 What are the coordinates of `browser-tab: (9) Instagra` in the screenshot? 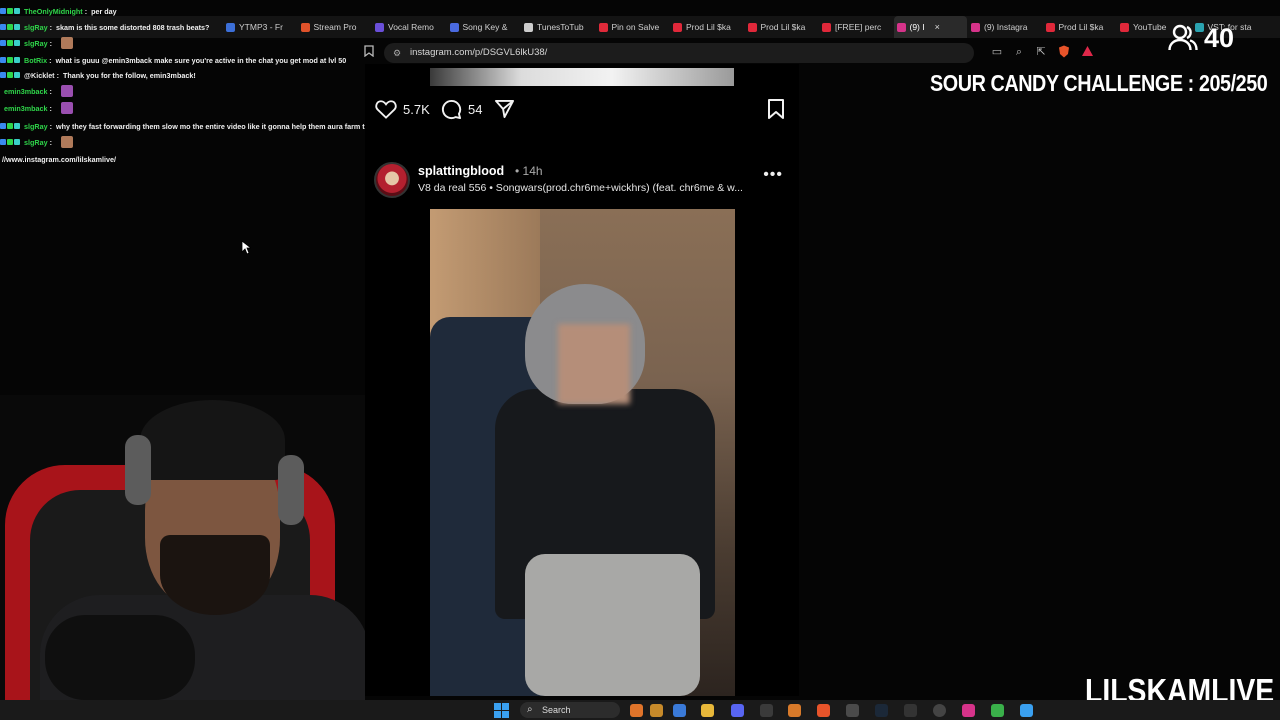 It's located at (1005, 27).